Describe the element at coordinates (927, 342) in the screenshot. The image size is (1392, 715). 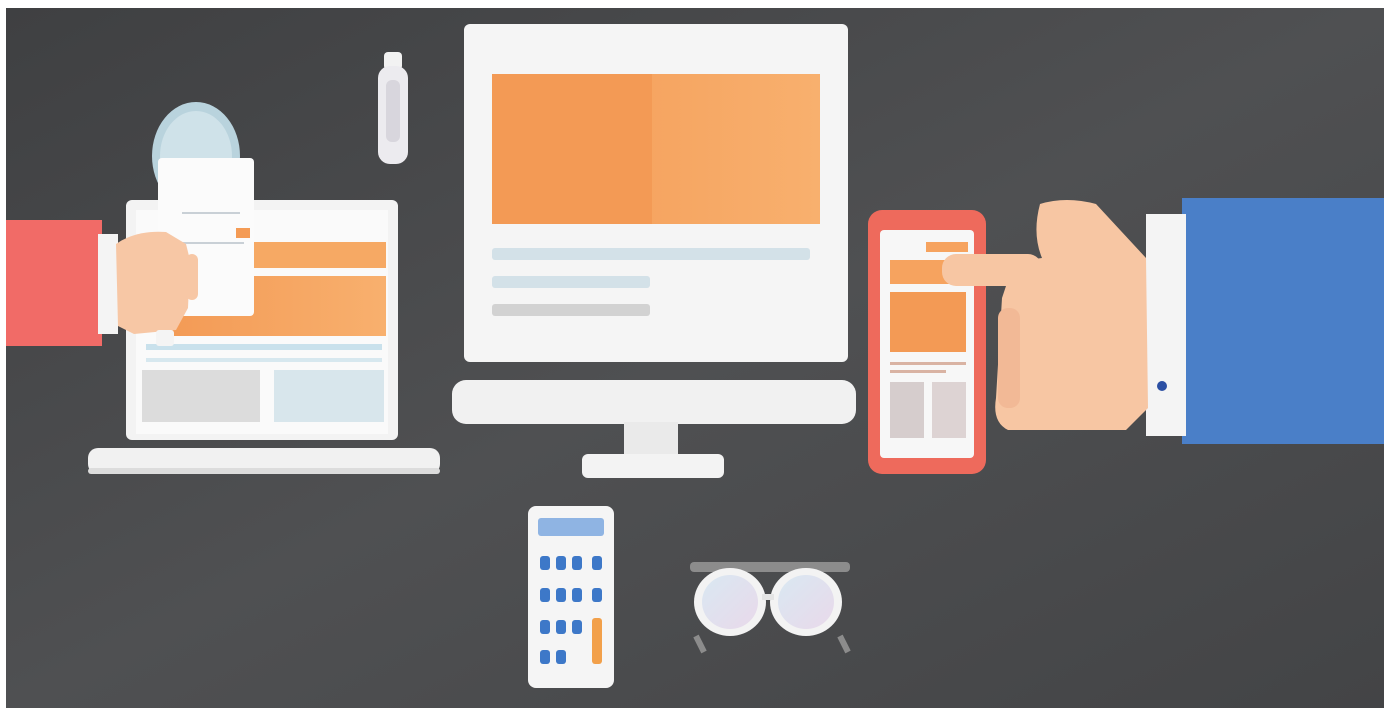
I see `smartphone-icon` at that location.